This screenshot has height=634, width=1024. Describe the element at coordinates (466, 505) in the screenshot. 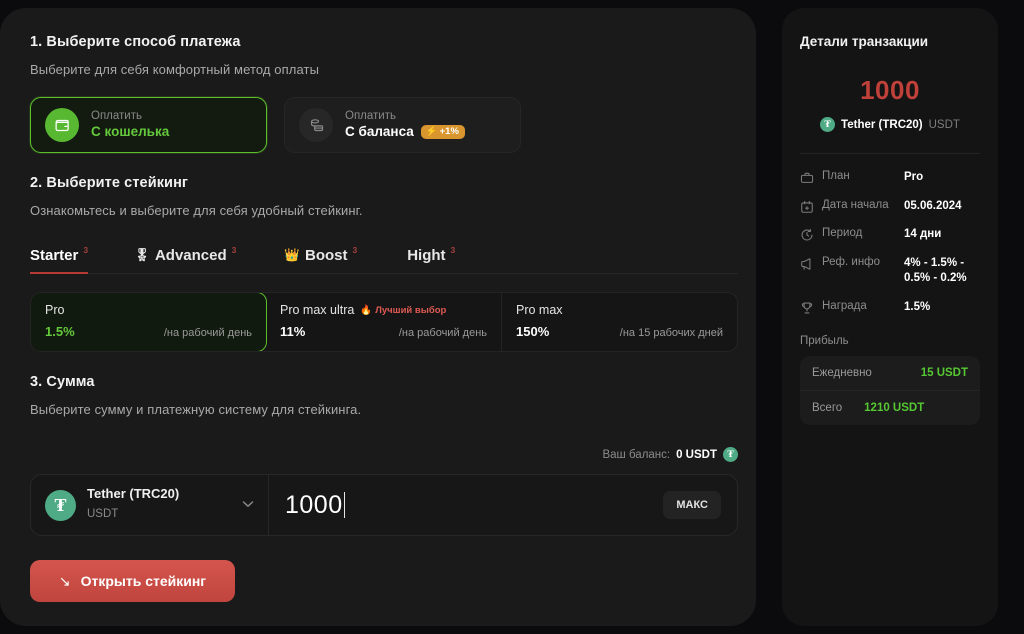

I see `amount-input: 1000` at that location.